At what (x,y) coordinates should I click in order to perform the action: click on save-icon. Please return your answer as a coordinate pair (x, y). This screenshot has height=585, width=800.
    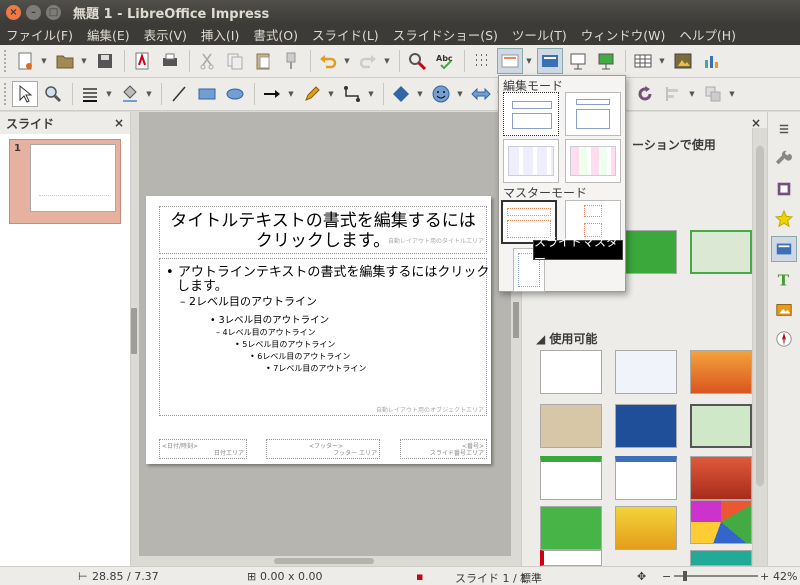
    Looking at the image, I should click on (105, 61).